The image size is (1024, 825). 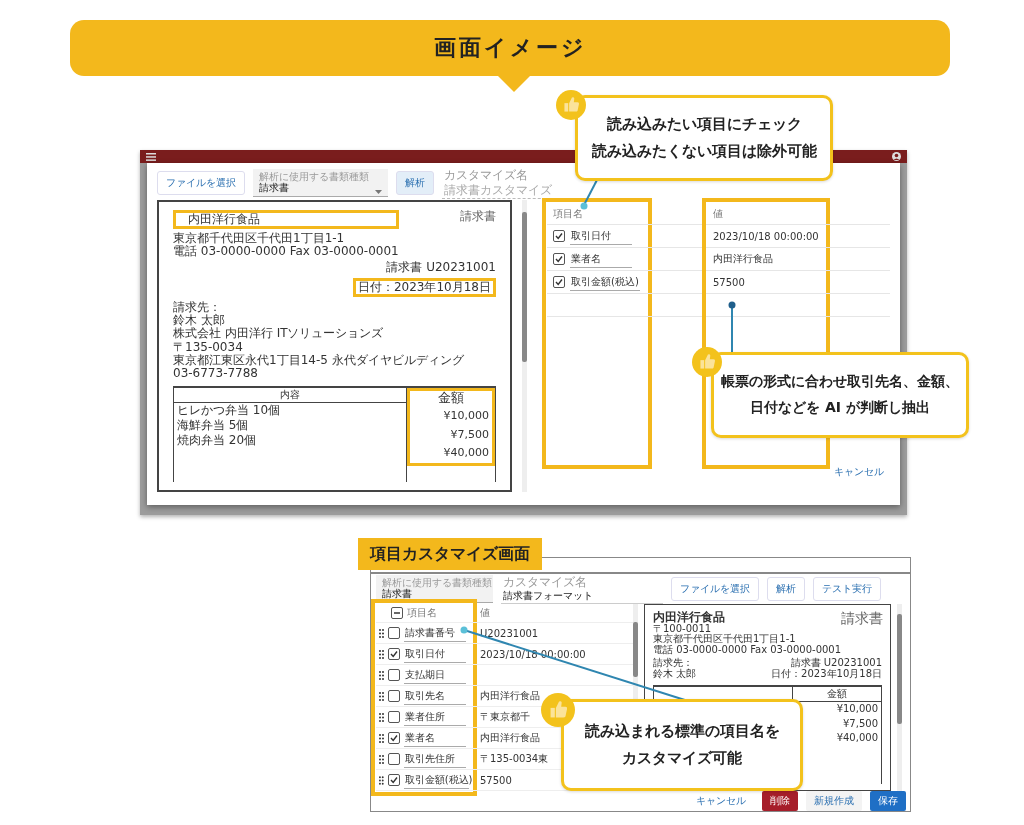 What do you see at coordinates (201, 183) in the screenshot?
I see `file-select-button: ファイルを選択` at bounding box center [201, 183].